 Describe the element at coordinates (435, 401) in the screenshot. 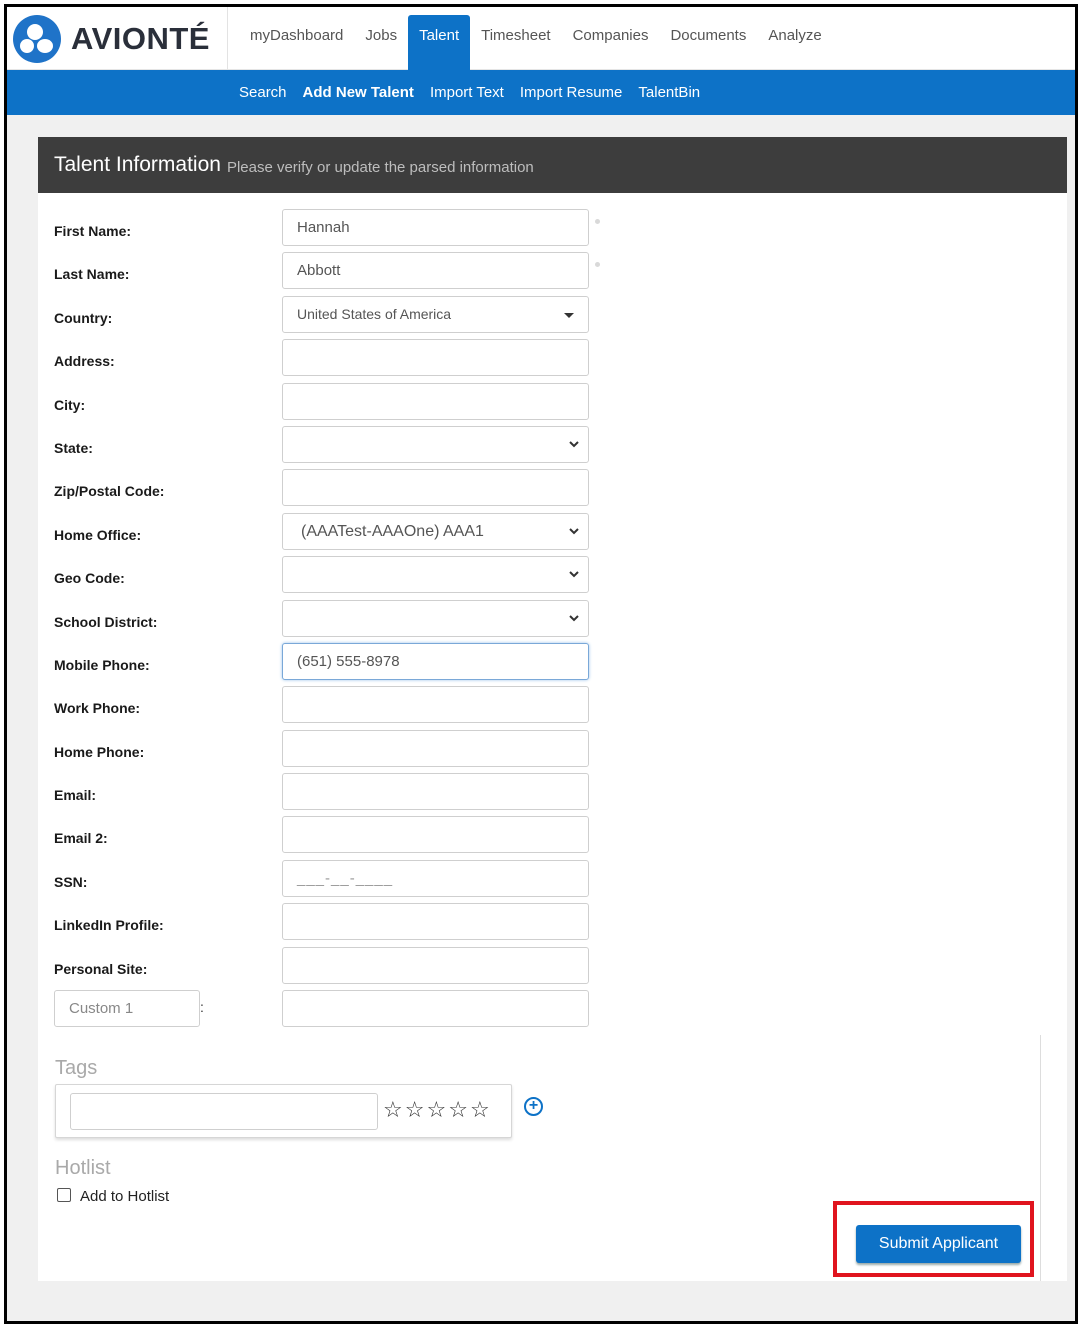

I see `city-input` at that location.